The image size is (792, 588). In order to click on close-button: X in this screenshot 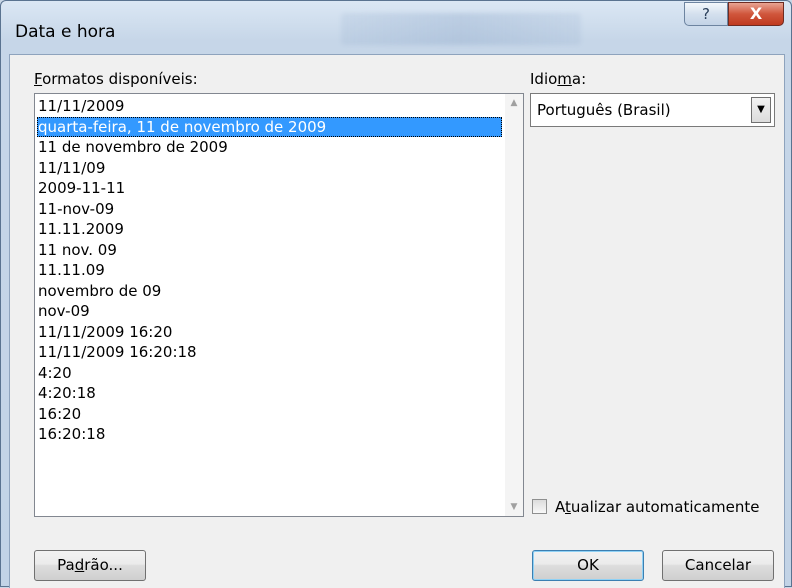, I will do `click(756, 14)`.